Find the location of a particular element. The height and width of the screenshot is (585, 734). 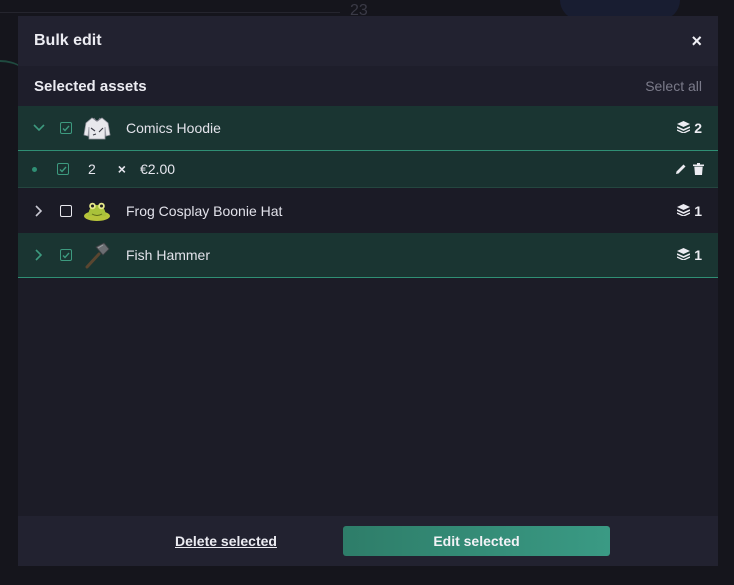

listing-price: €2.00 is located at coordinates (157, 169).